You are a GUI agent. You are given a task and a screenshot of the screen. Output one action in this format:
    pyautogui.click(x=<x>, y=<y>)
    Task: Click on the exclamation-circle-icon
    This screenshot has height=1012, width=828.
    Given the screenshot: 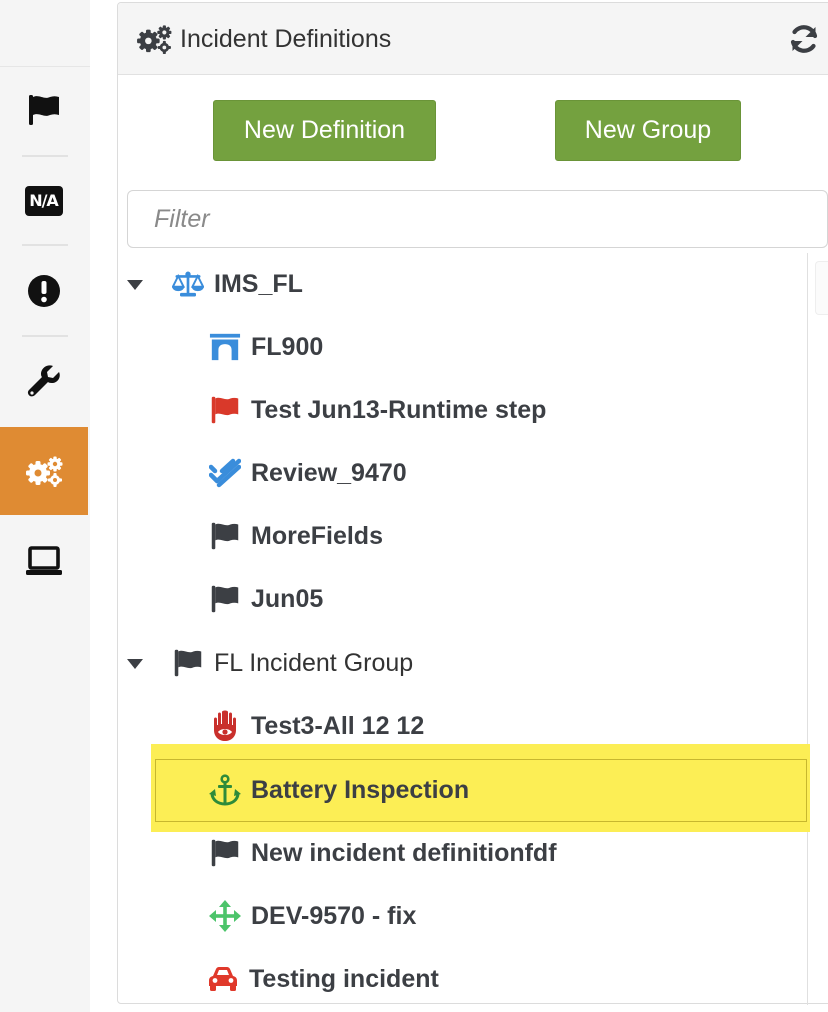 What is the action you would take?
    pyautogui.click(x=44, y=291)
    